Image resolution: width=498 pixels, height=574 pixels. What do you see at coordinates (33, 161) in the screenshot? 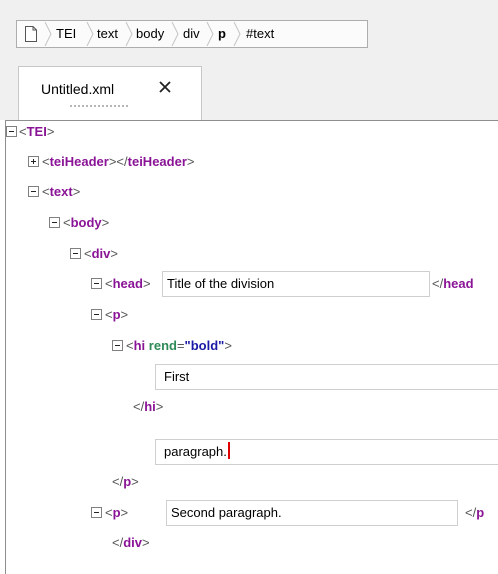
I see `expand-icon` at bounding box center [33, 161].